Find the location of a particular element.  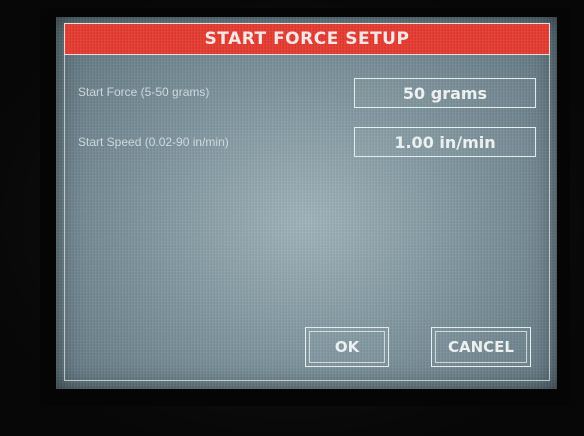

dialog-title-bar: START FORCE SETUP is located at coordinates (307, 39).